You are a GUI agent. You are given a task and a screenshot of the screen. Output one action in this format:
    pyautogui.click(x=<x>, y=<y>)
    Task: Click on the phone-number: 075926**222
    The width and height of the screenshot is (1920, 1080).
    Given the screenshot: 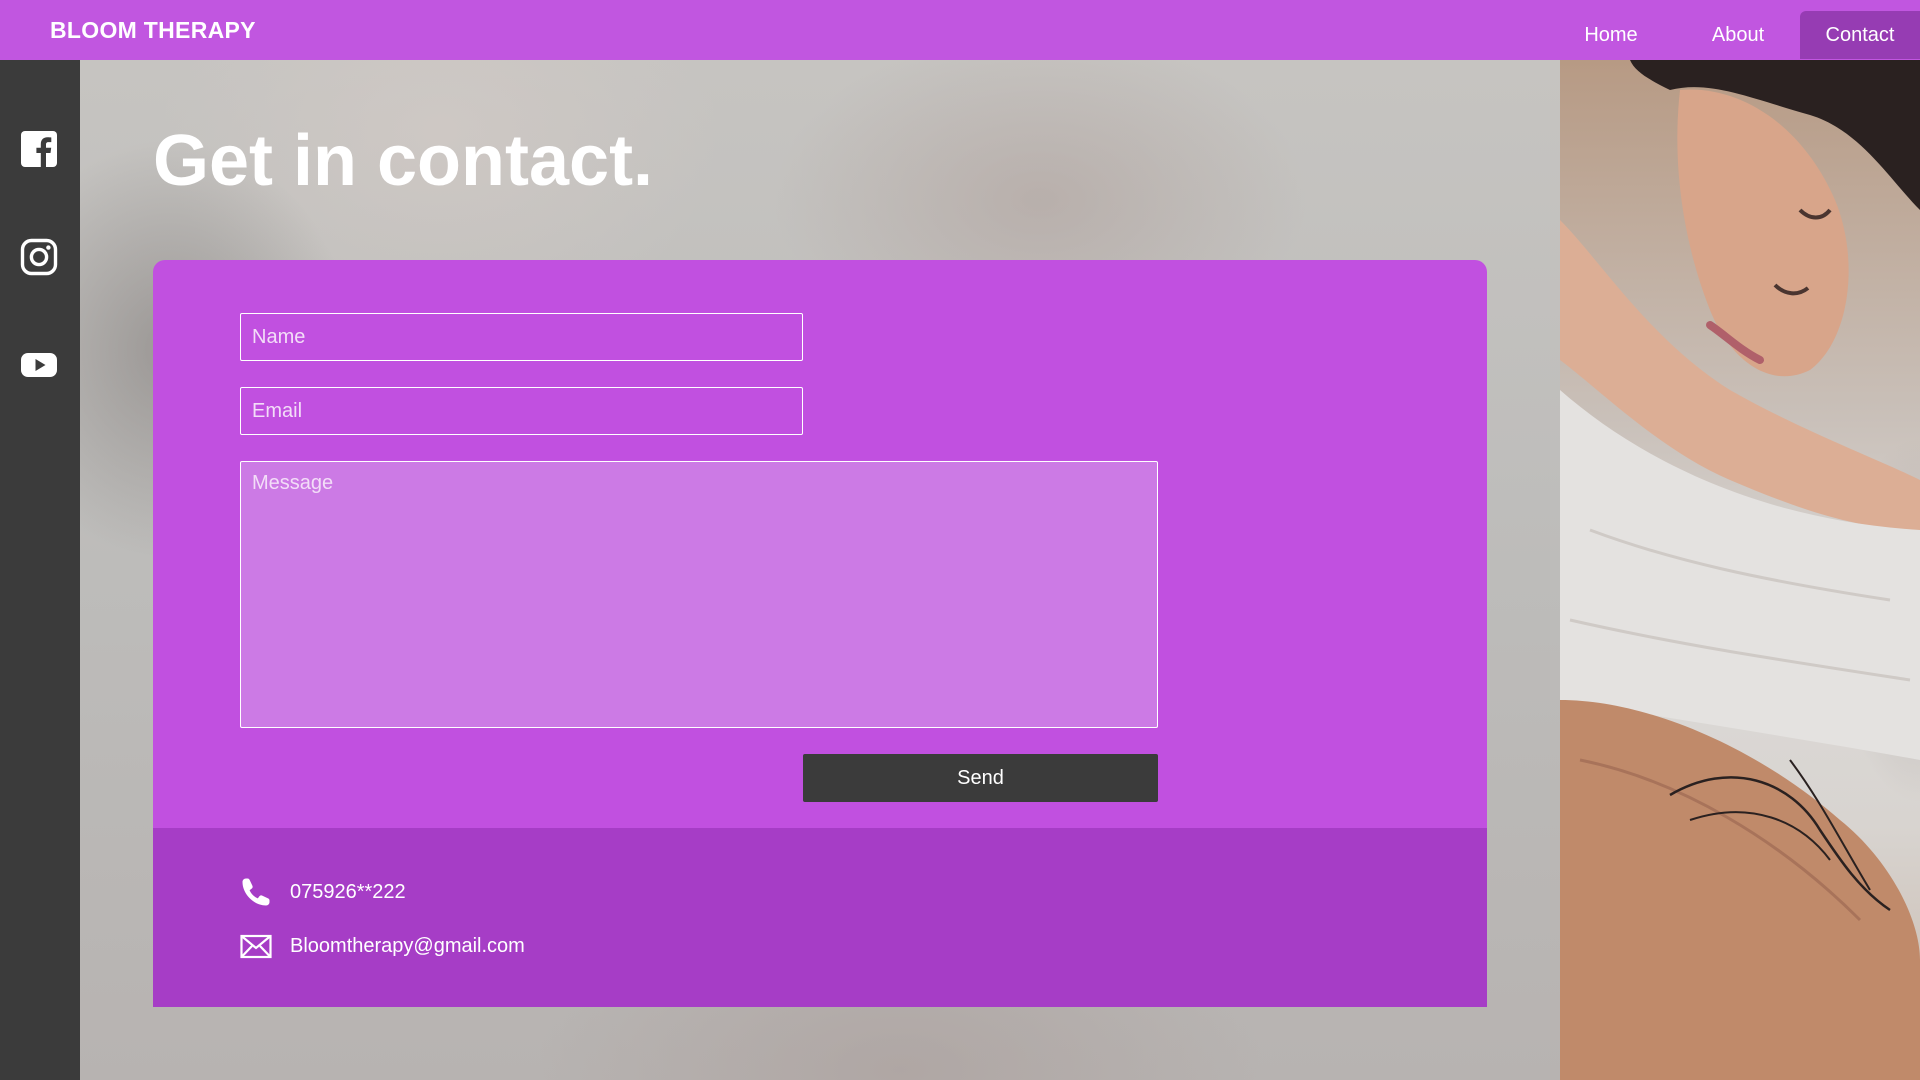 What is the action you would take?
    pyautogui.click(x=348, y=891)
    